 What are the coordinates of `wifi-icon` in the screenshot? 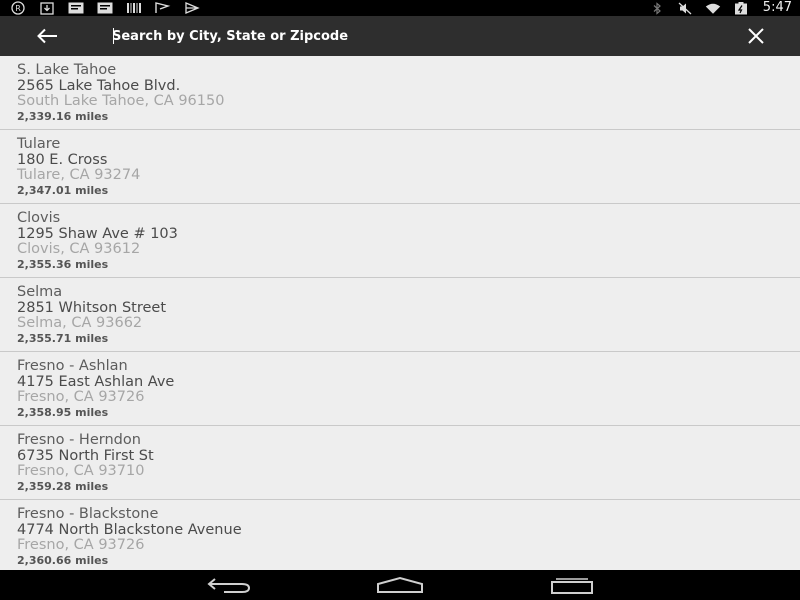 It's located at (713, 8).